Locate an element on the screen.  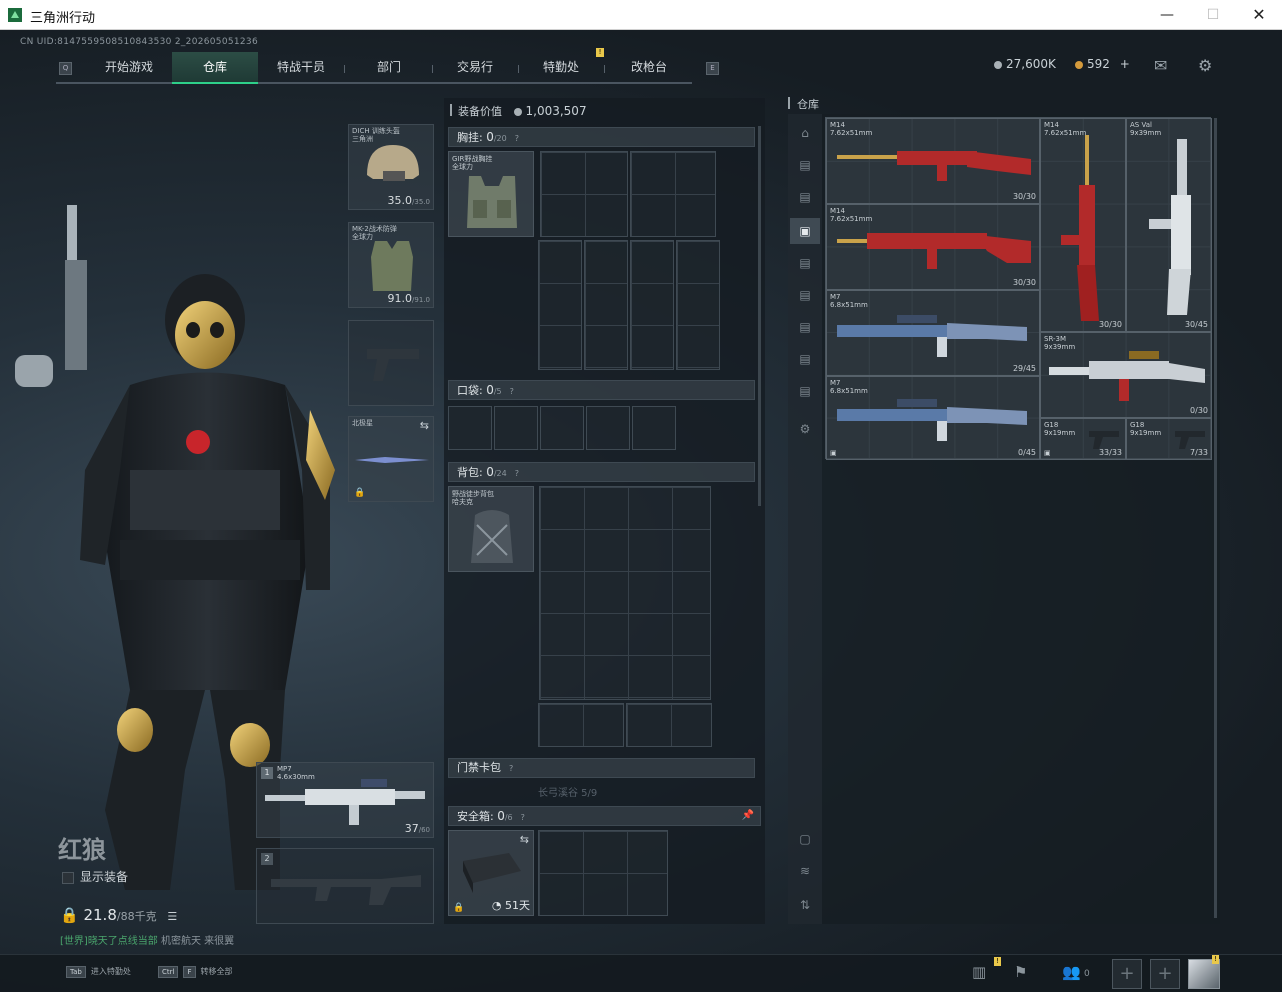
nav-next-key-icon: E is located at coordinates (712, 68).